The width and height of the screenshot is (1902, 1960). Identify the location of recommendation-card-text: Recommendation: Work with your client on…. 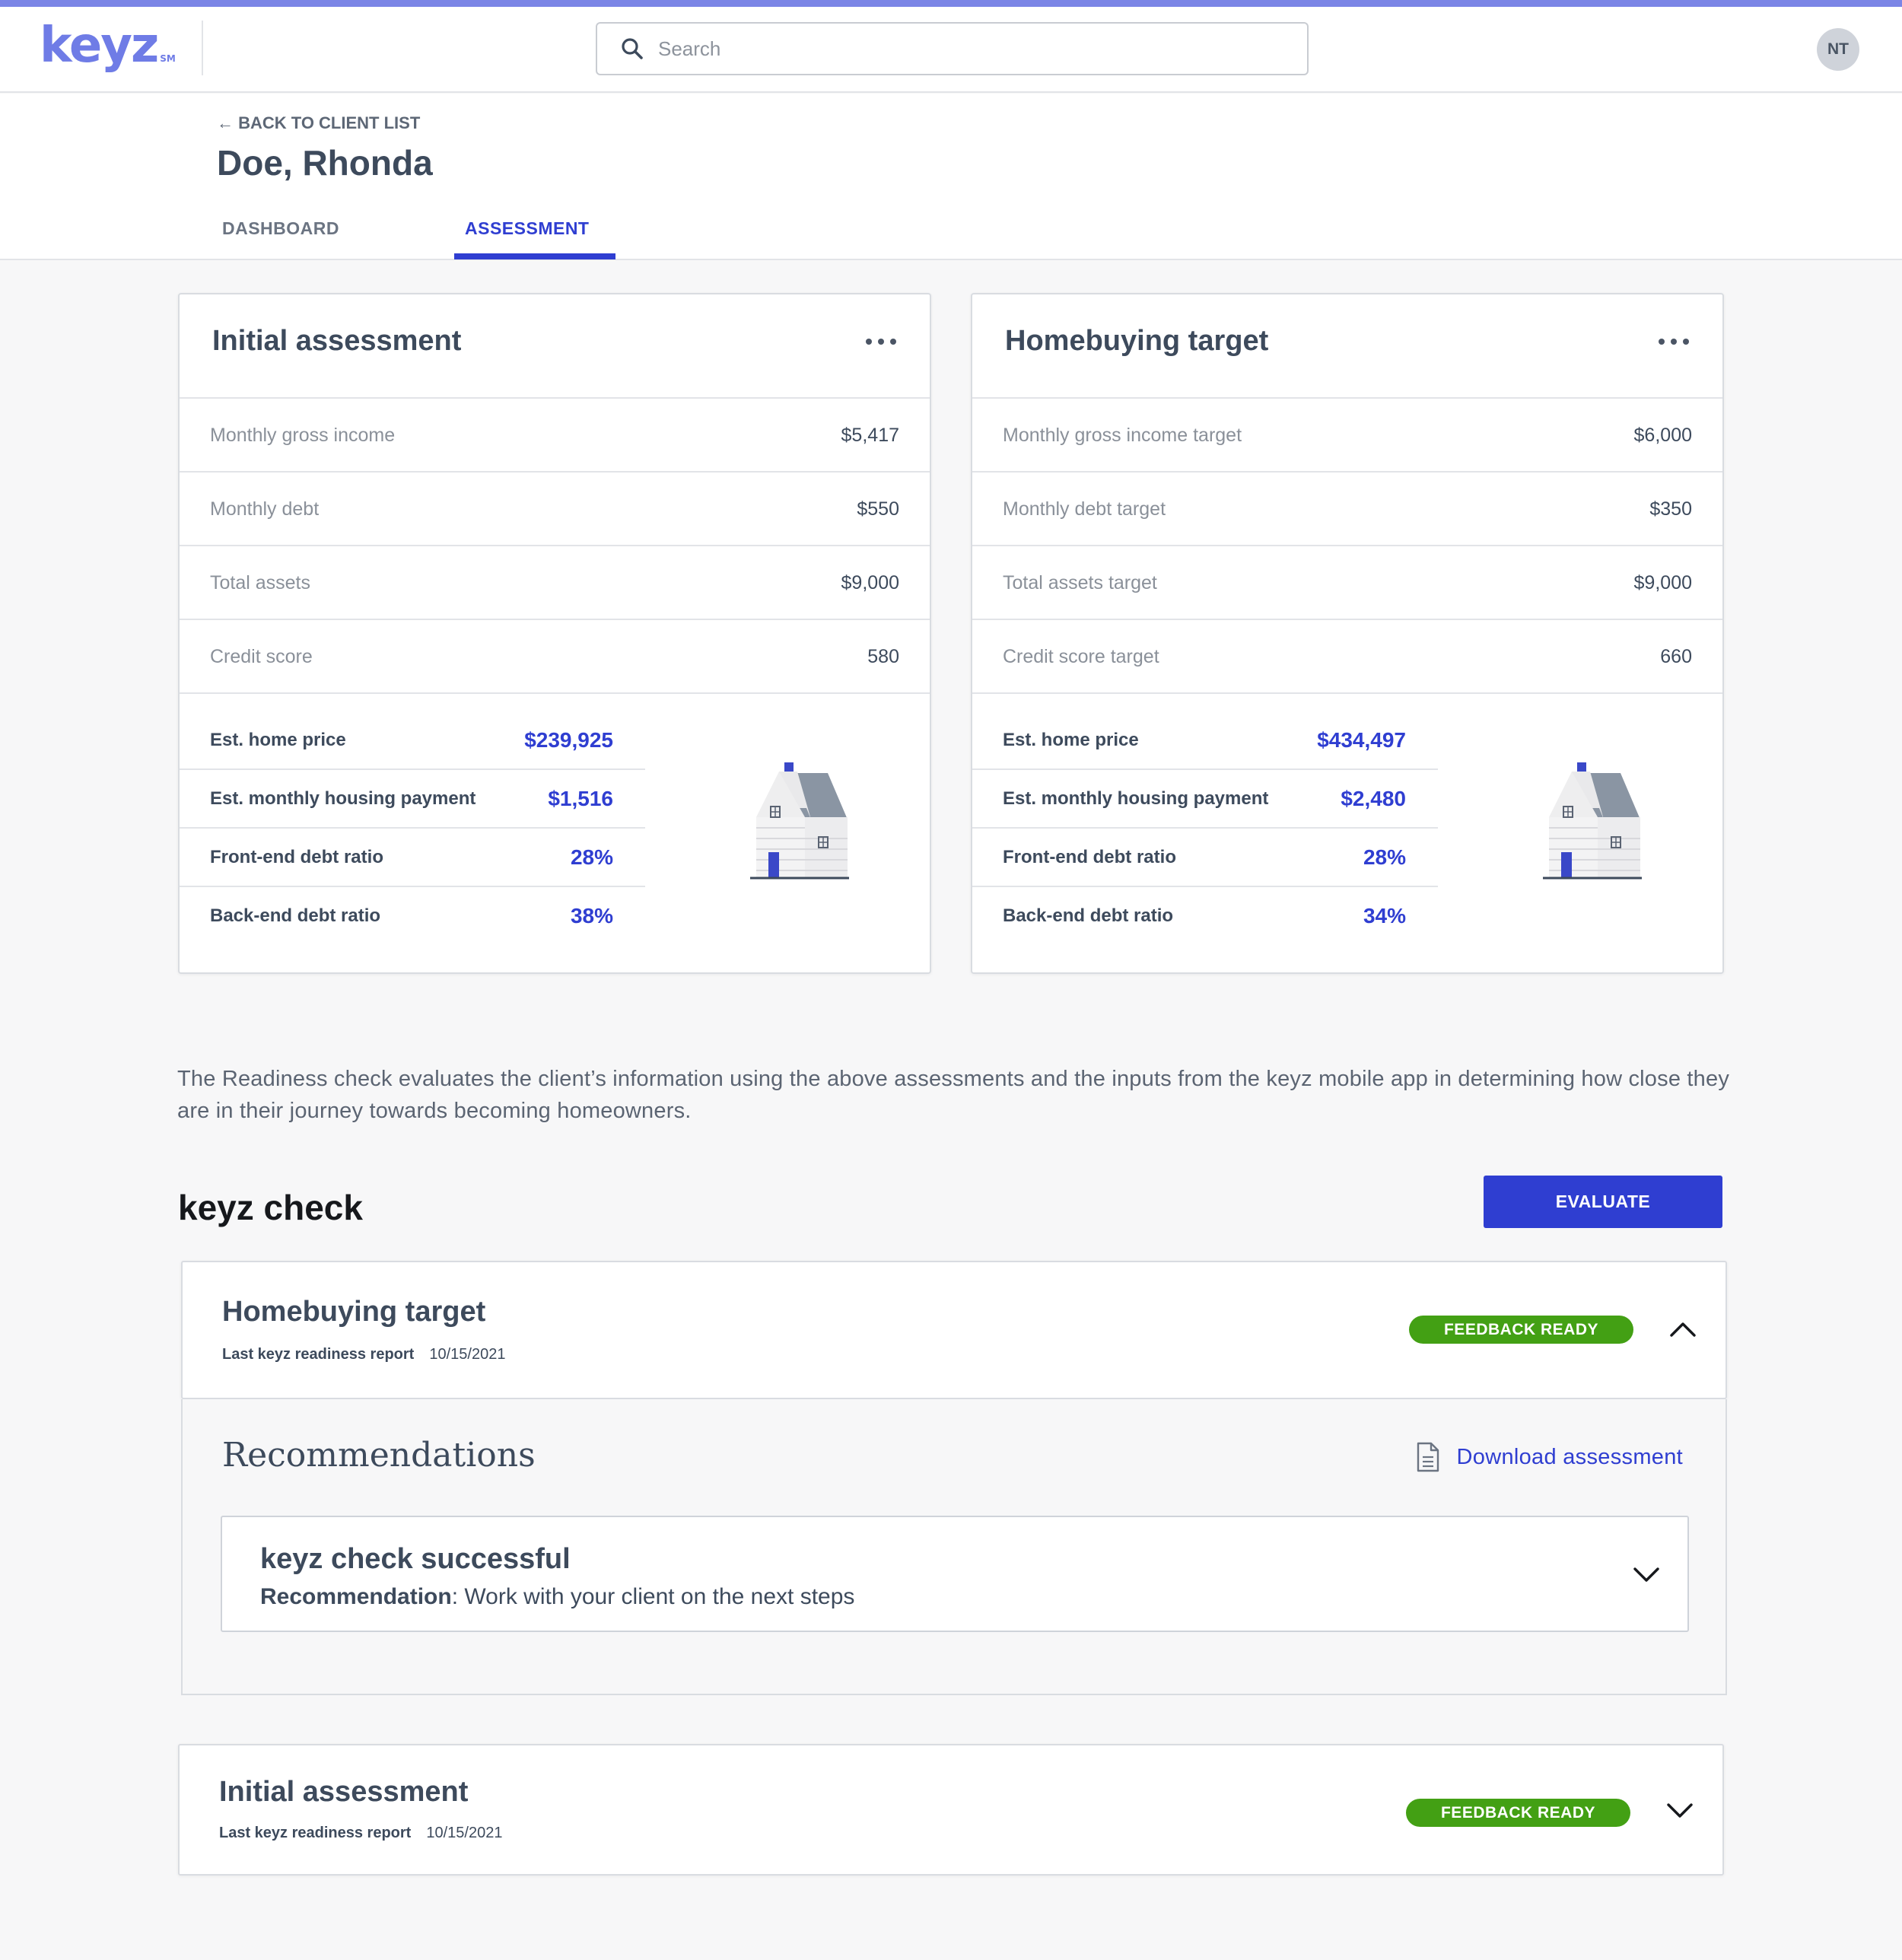
(557, 1597).